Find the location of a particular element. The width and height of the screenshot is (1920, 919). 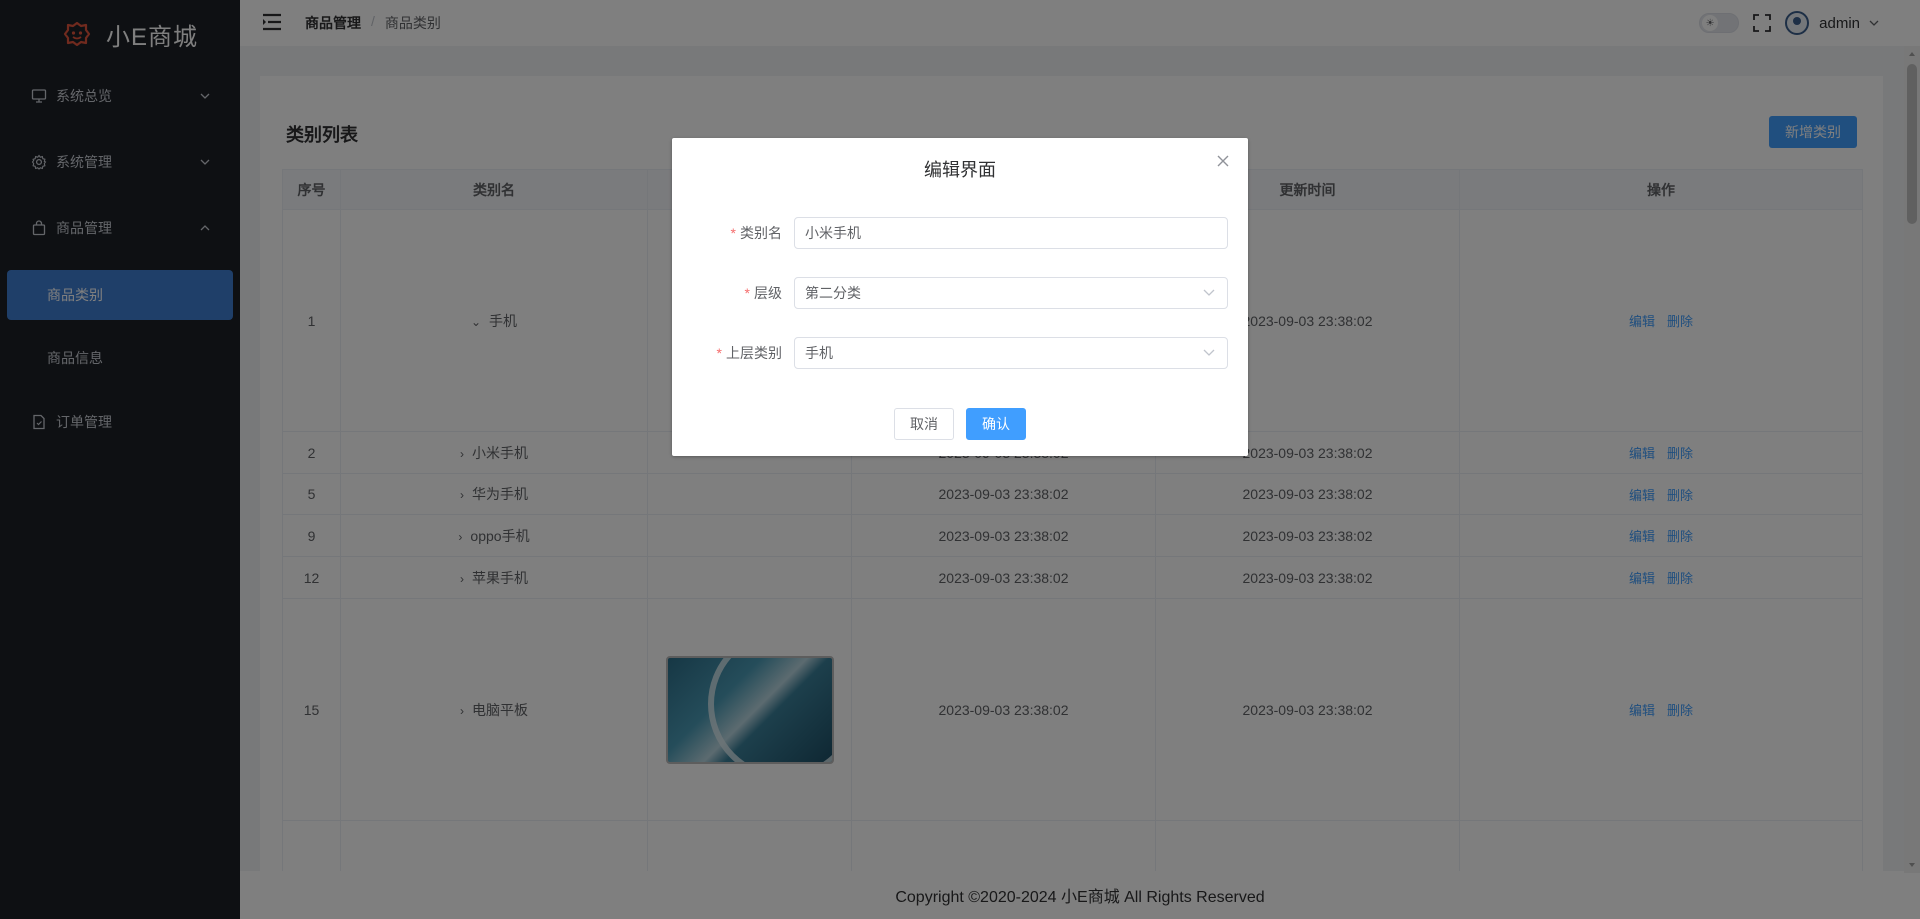

form-row-parent: * 上层类别 手机 is located at coordinates (960, 353).